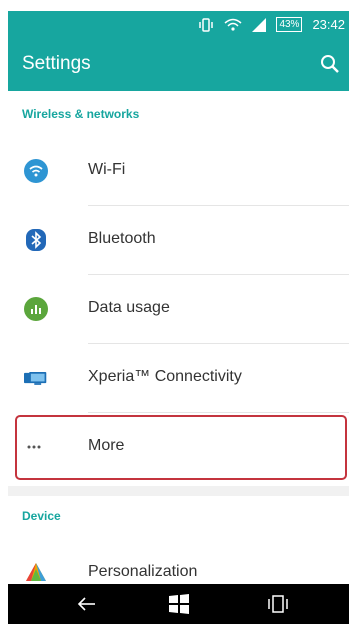 The height and width of the screenshot is (624, 349). Describe the element at coordinates (328, 24) in the screenshot. I see `clock: 23:42` at that location.